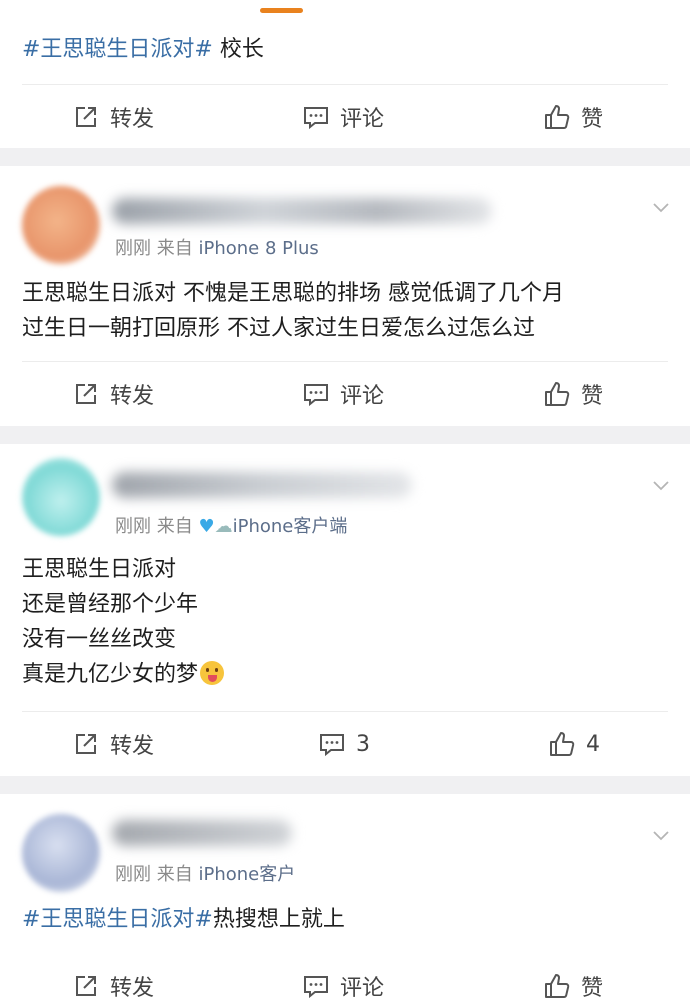  I want to click on comment-button: 3, so click(344, 744).